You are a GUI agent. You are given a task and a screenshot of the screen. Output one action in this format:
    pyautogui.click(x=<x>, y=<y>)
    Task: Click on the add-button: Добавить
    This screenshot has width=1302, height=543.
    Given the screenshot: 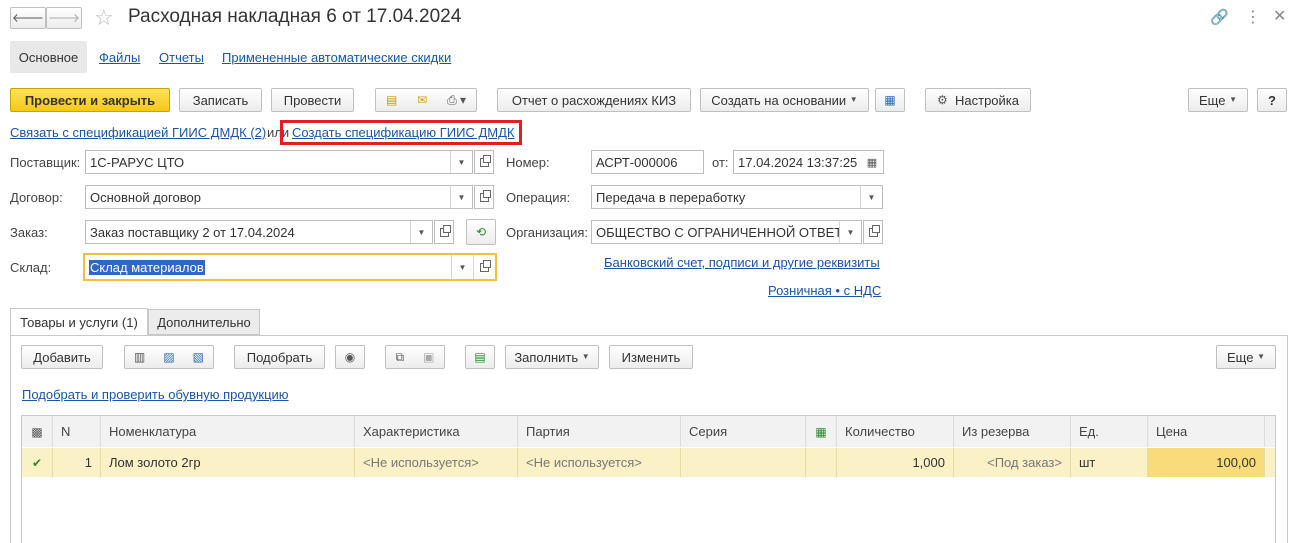 What is the action you would take?
    pyautogui.click(x=62, y=357)
    